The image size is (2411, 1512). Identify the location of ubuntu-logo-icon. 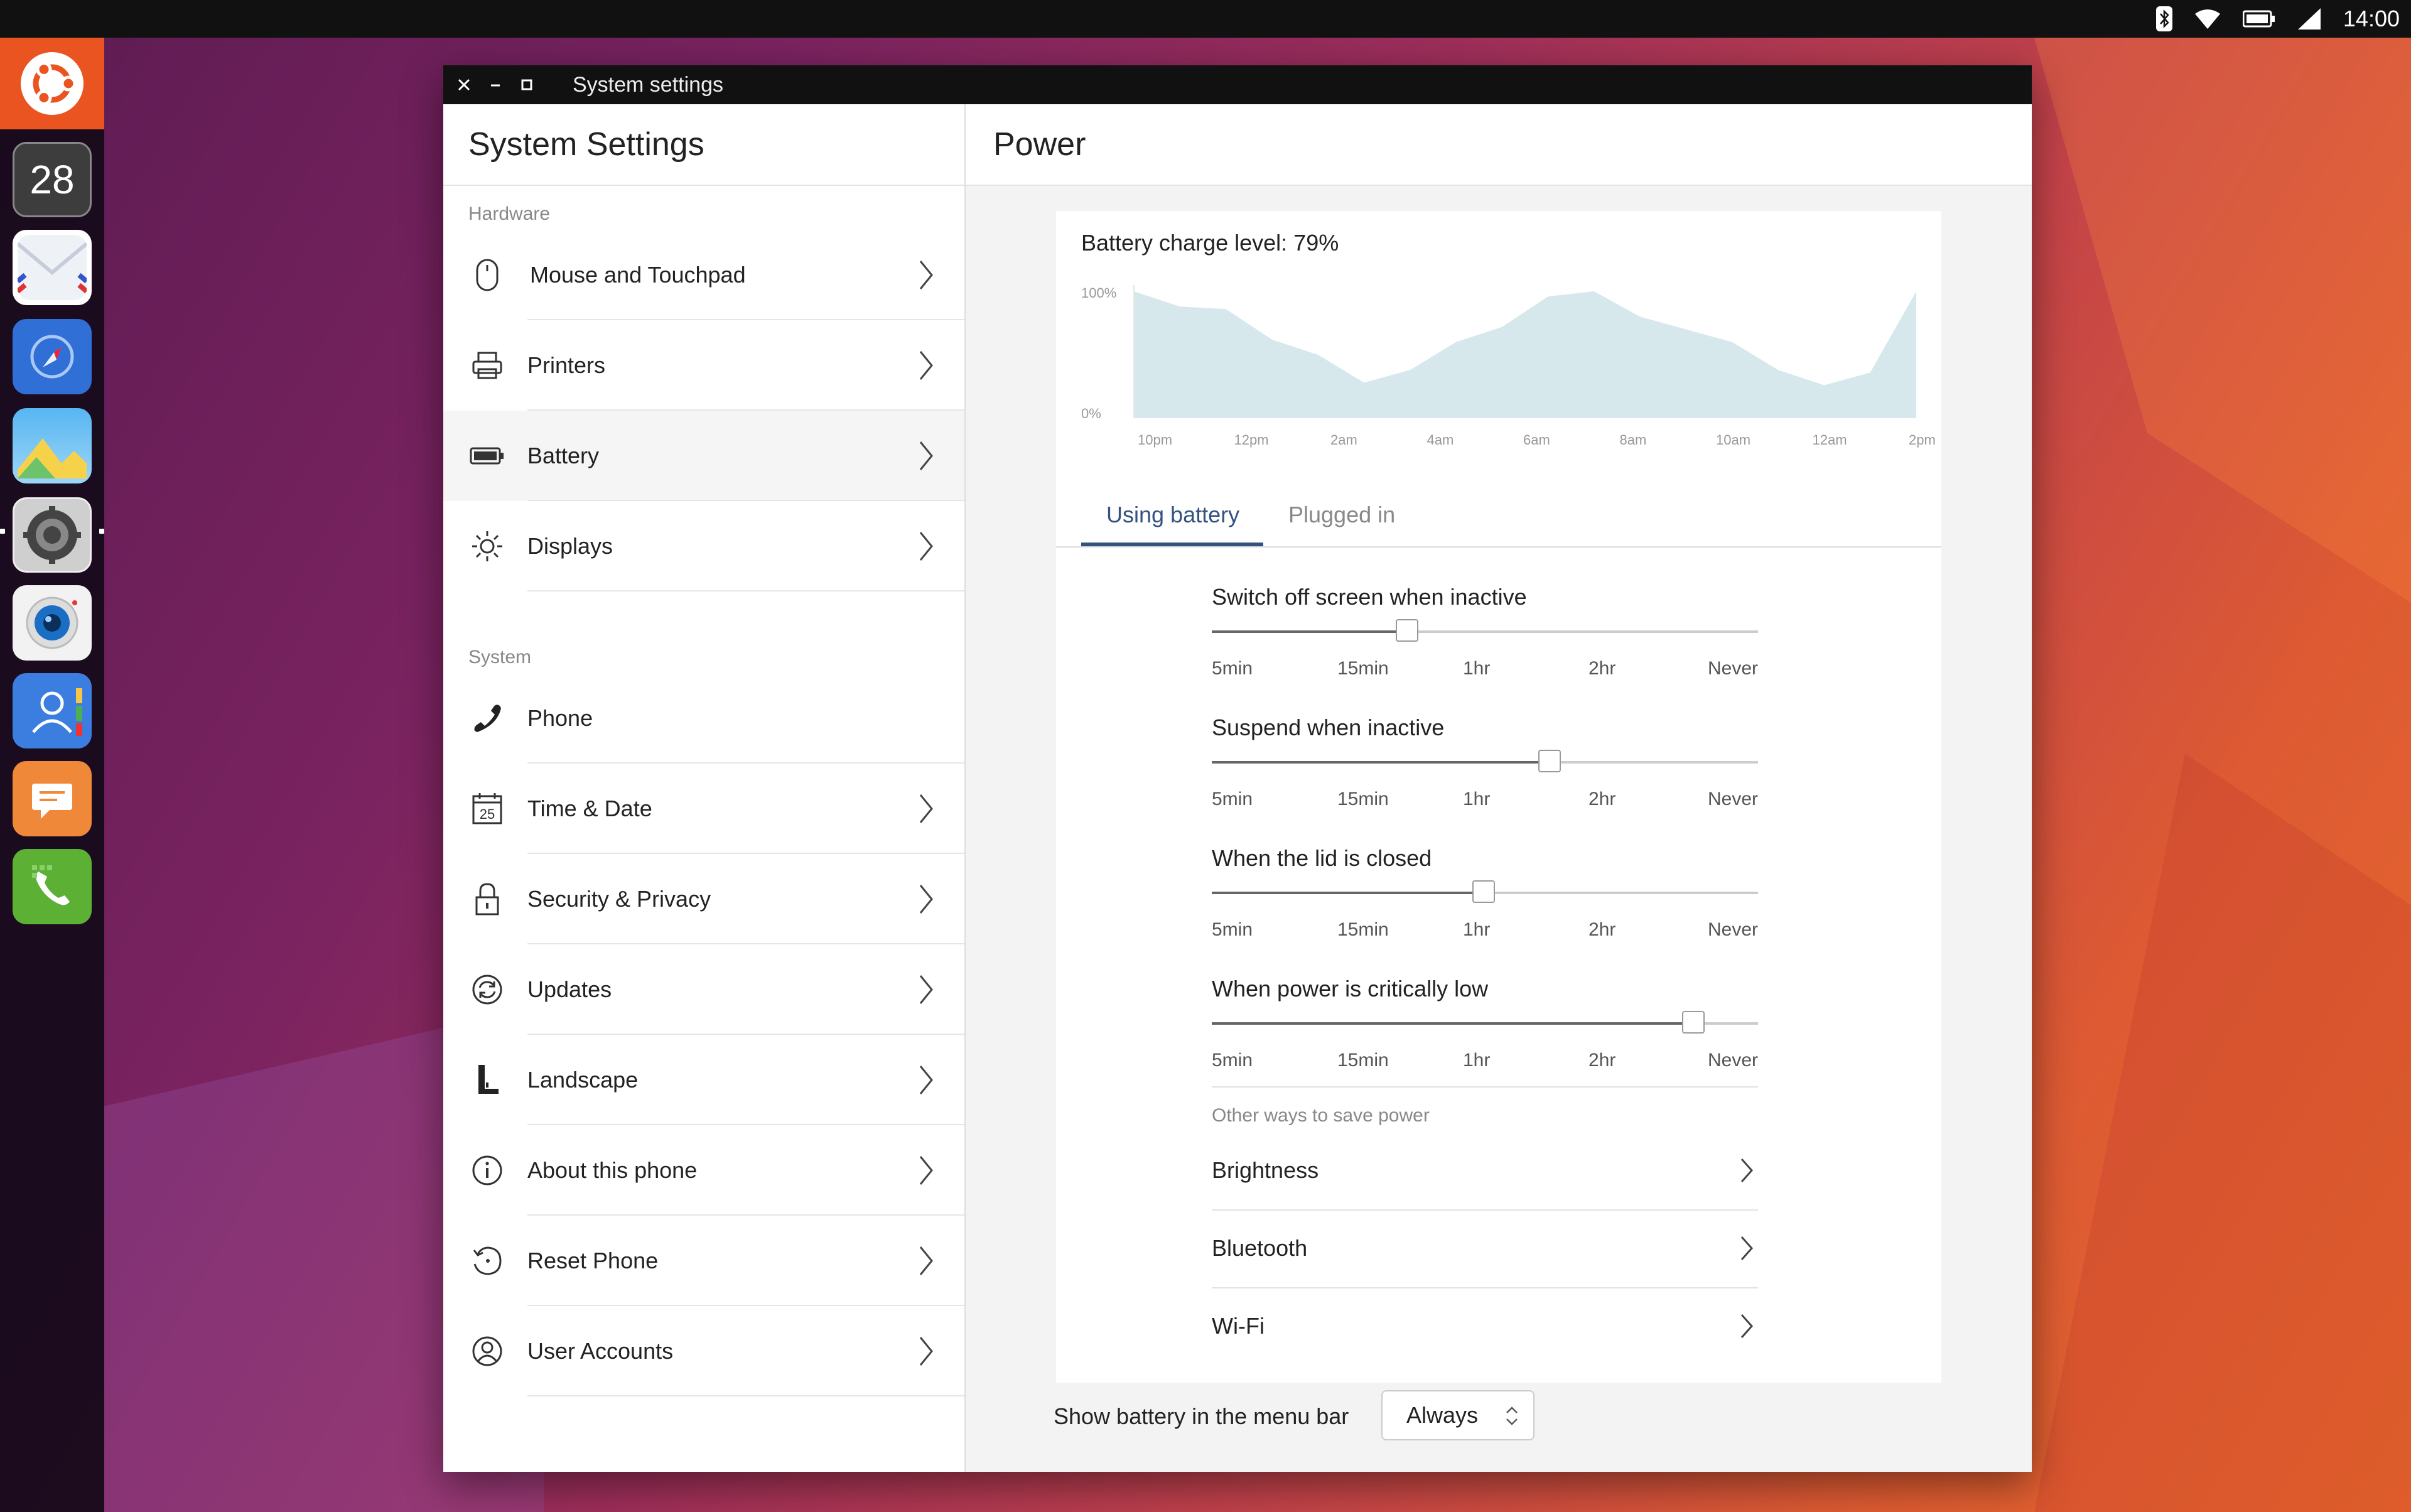
(52, 83).